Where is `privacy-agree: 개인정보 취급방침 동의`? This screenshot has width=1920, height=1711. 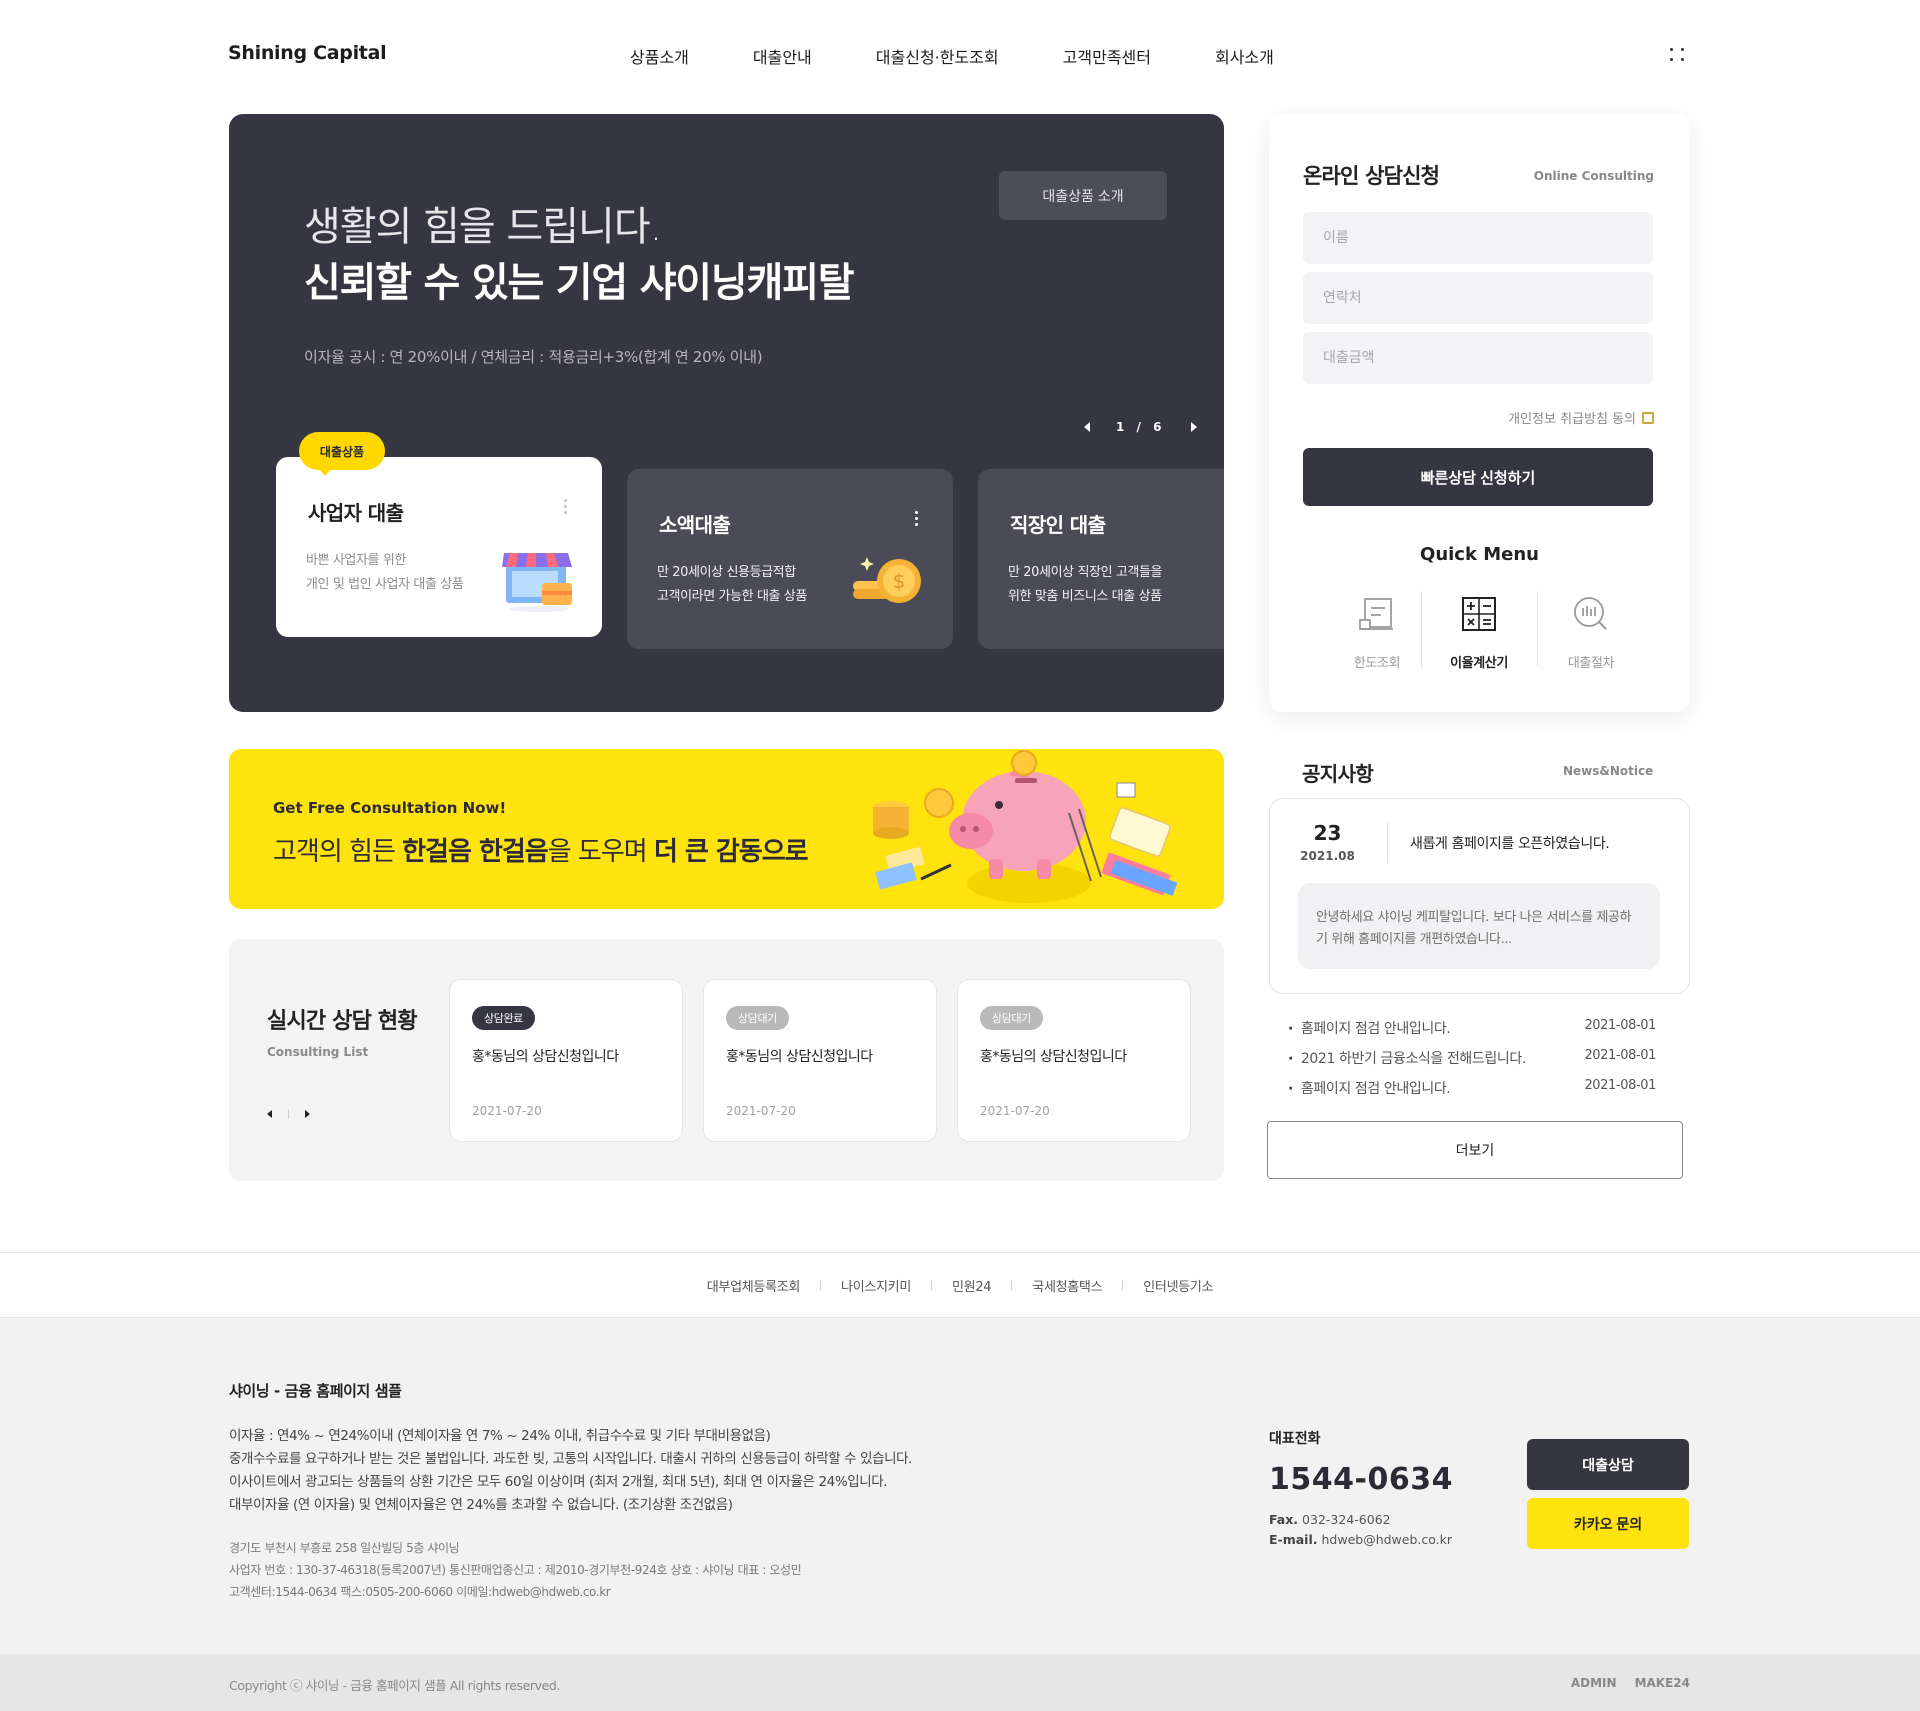 privacy-agree: 개인정보 취급방침 동의 is located at coordinates (1581, 417).